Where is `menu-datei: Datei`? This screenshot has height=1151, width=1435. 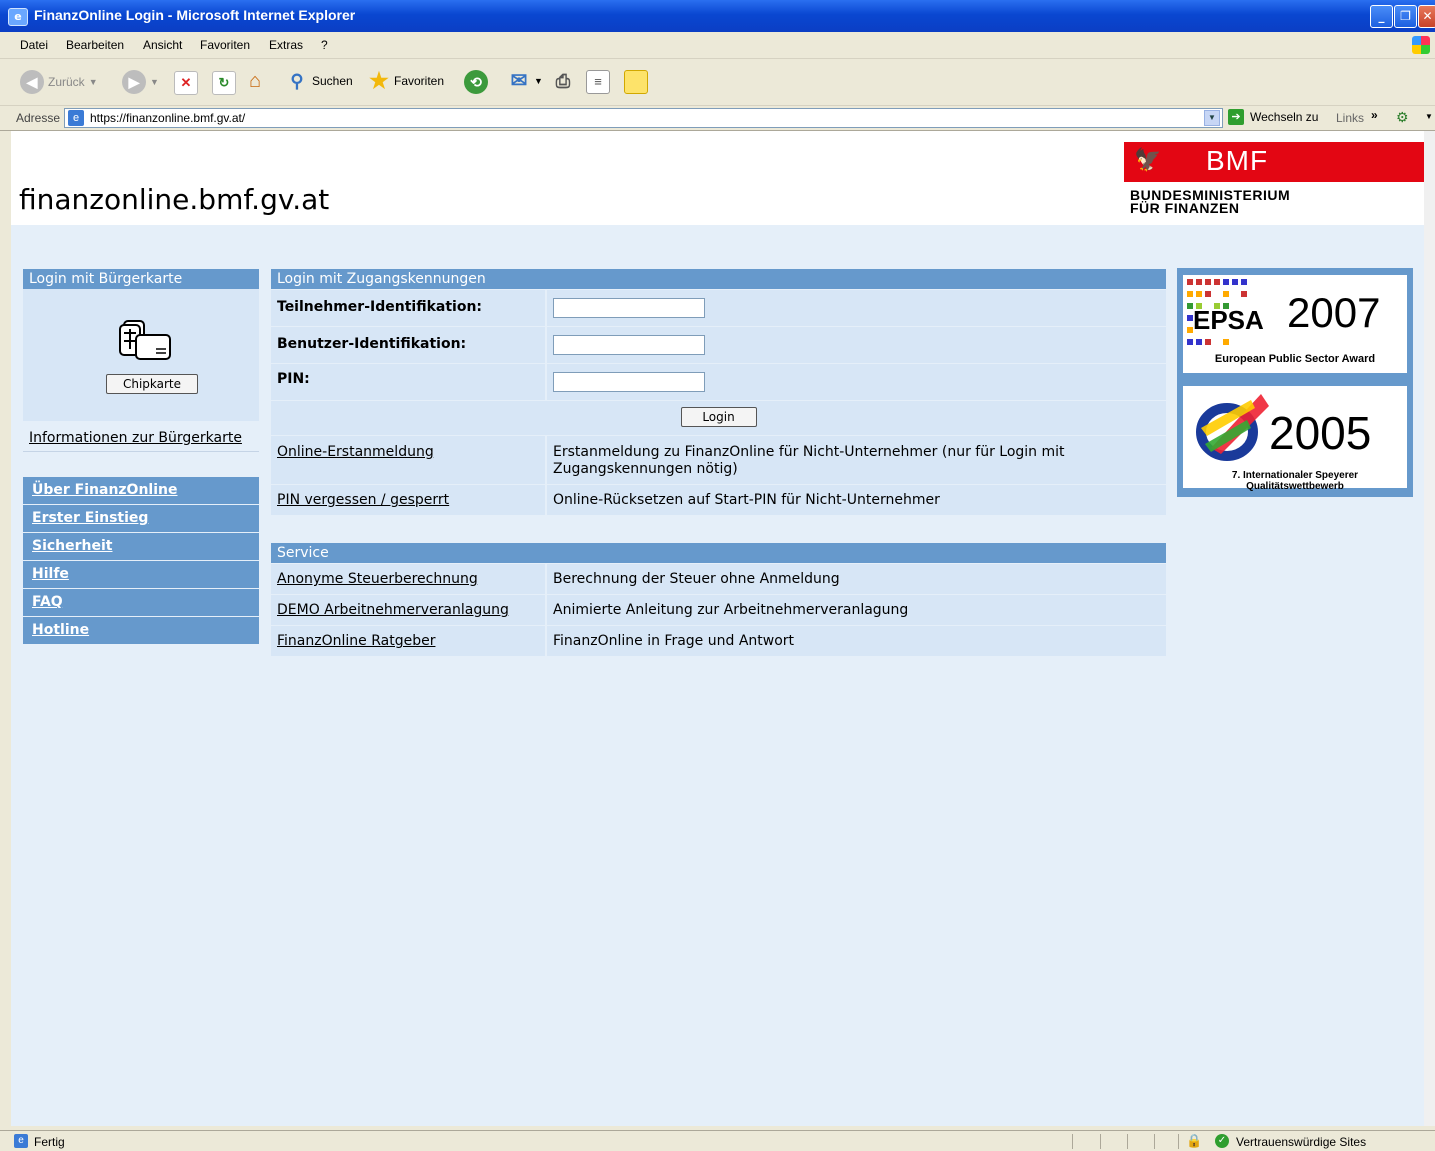 menu-datei: Datei is located at coordinates (34, 45).